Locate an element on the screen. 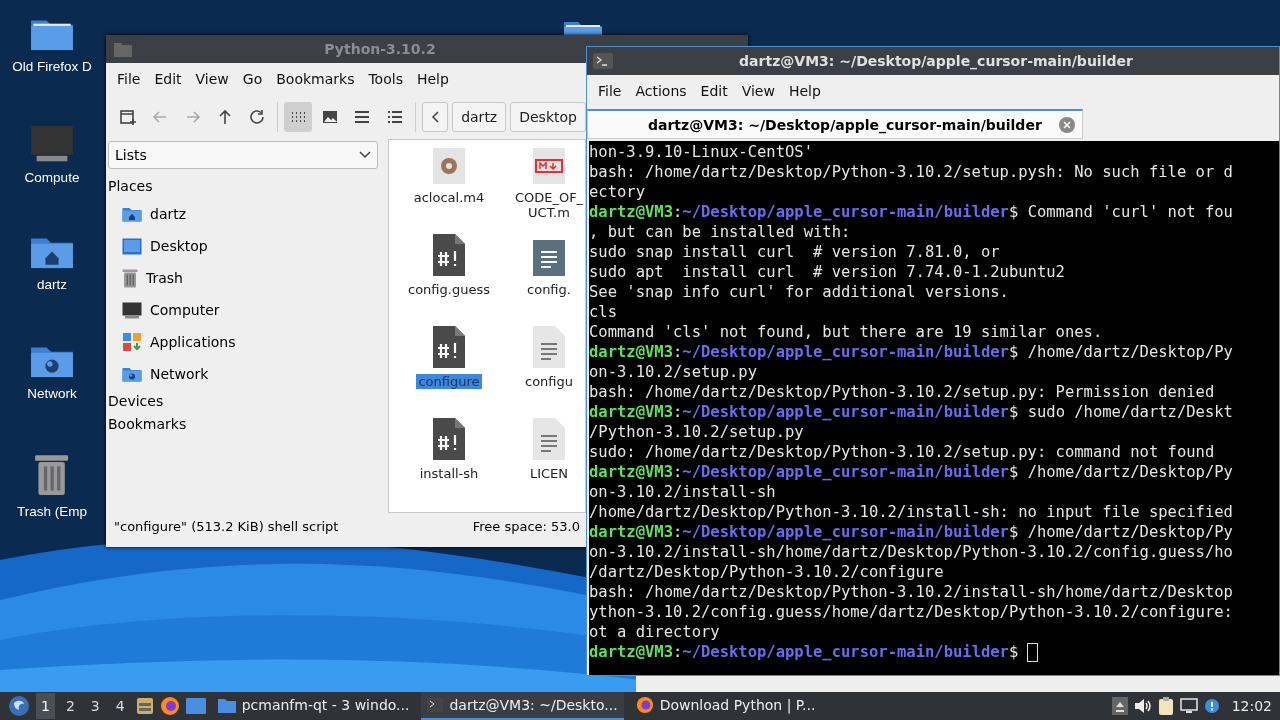 The image size is (1280, 720). notification-icon is located at coordinates (1211, 706).